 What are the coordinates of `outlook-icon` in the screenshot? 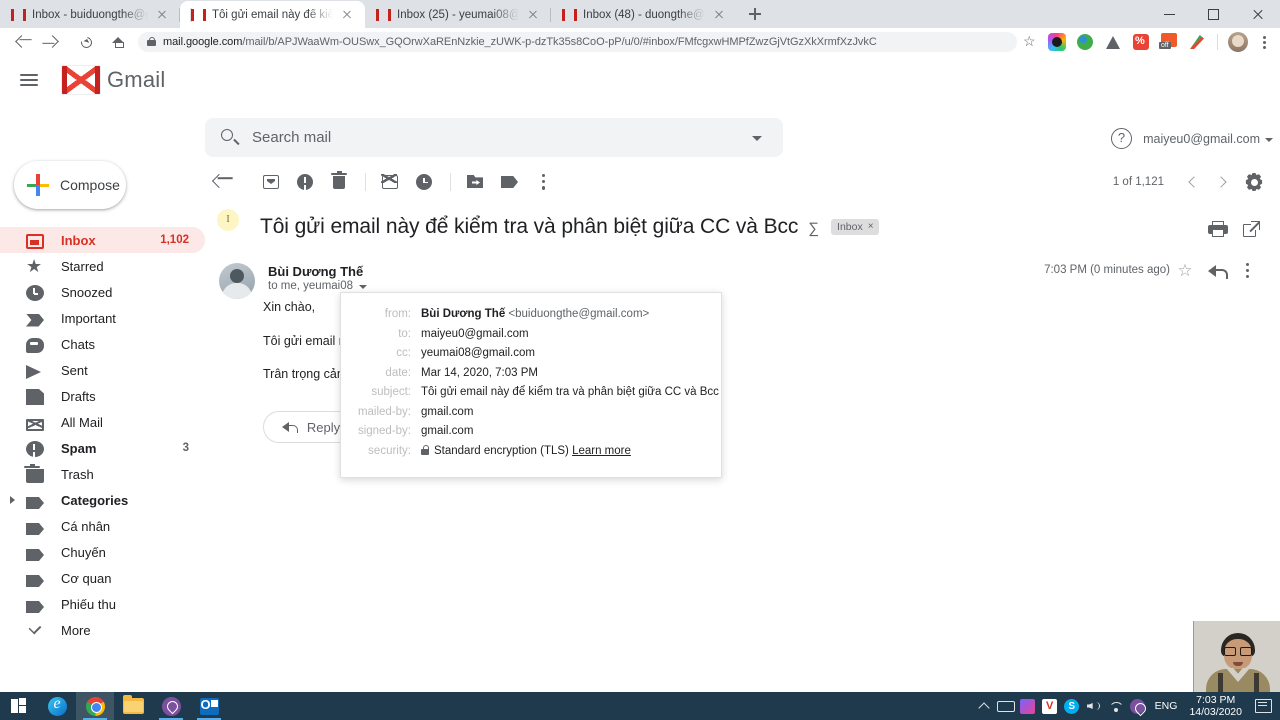 It's located at (209, 706).